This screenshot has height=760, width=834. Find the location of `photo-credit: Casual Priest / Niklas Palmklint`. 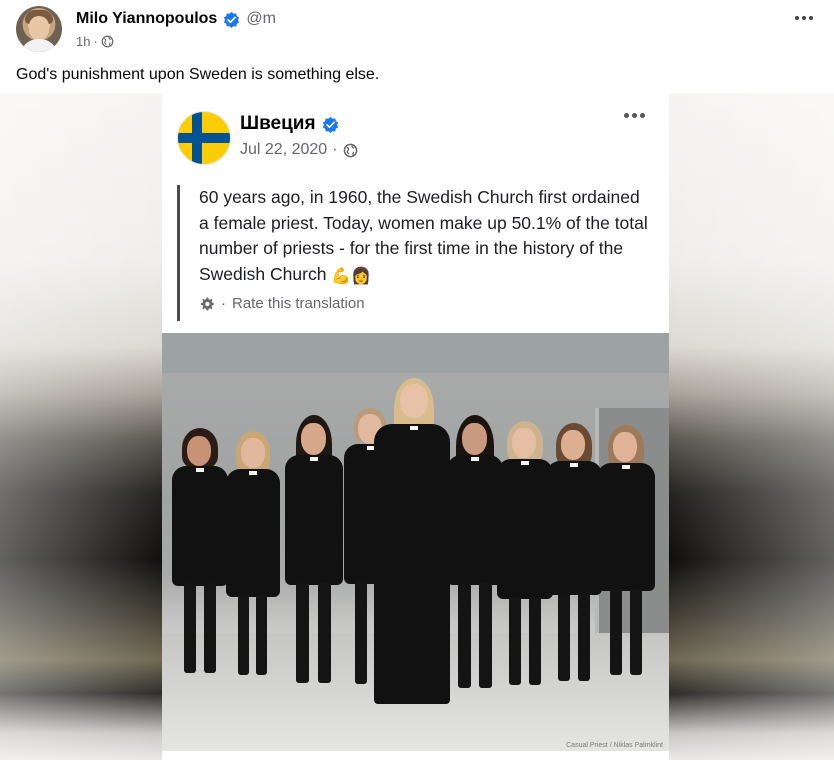

photo-credit: Casual Priest / Niklas Palmklint is located at coordinates (614, 745).